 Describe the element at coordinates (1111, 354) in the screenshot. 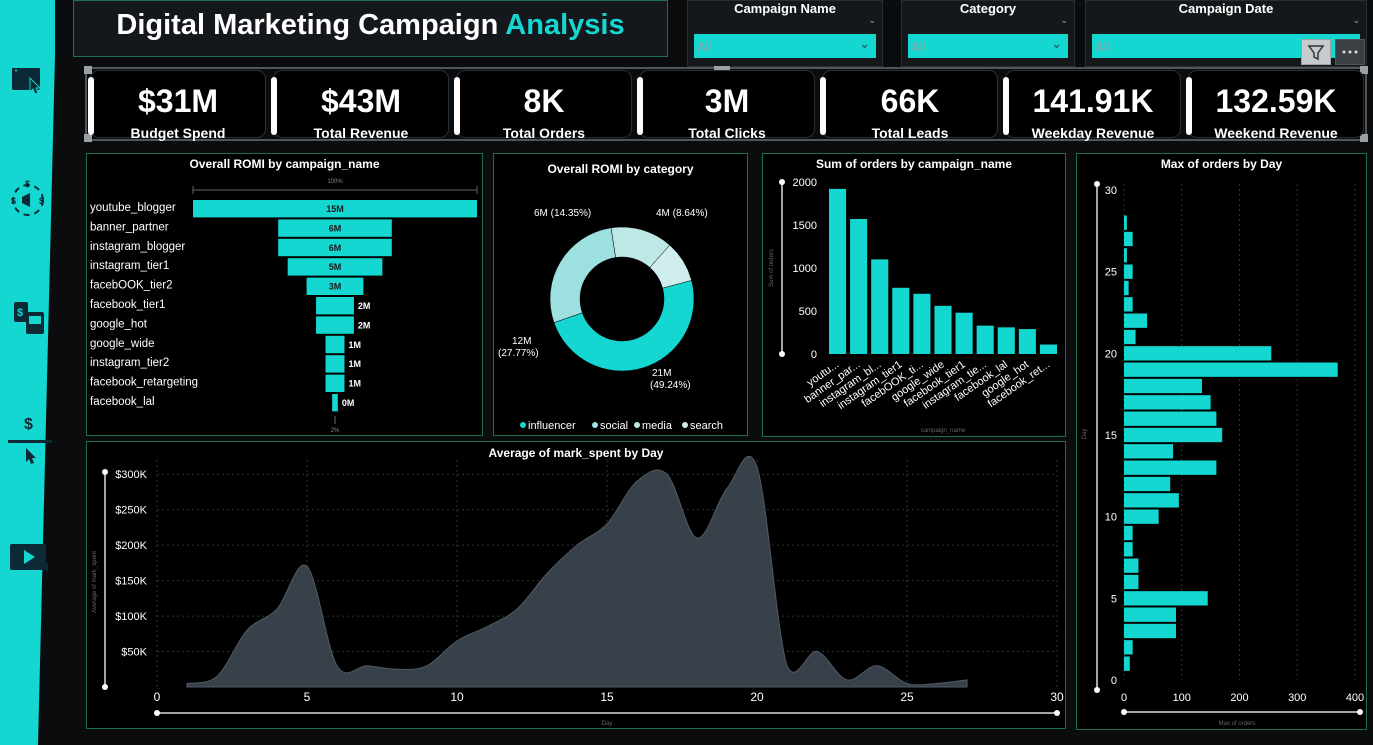

I see `y-tick-label: 20` at that location.